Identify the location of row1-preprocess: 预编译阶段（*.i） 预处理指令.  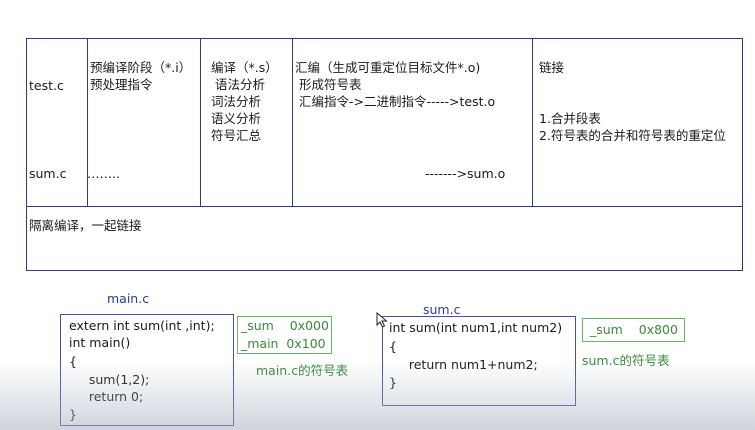
(141, 76).